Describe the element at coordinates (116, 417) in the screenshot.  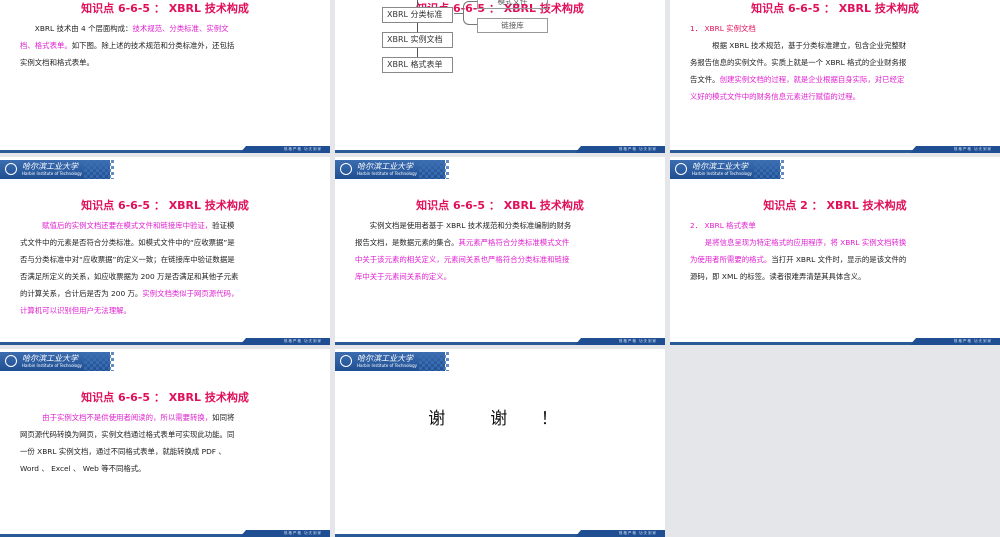
I see `highlighted-text: 由于实例文档不是供使用者阅读的，所以需要转换，` at that location.